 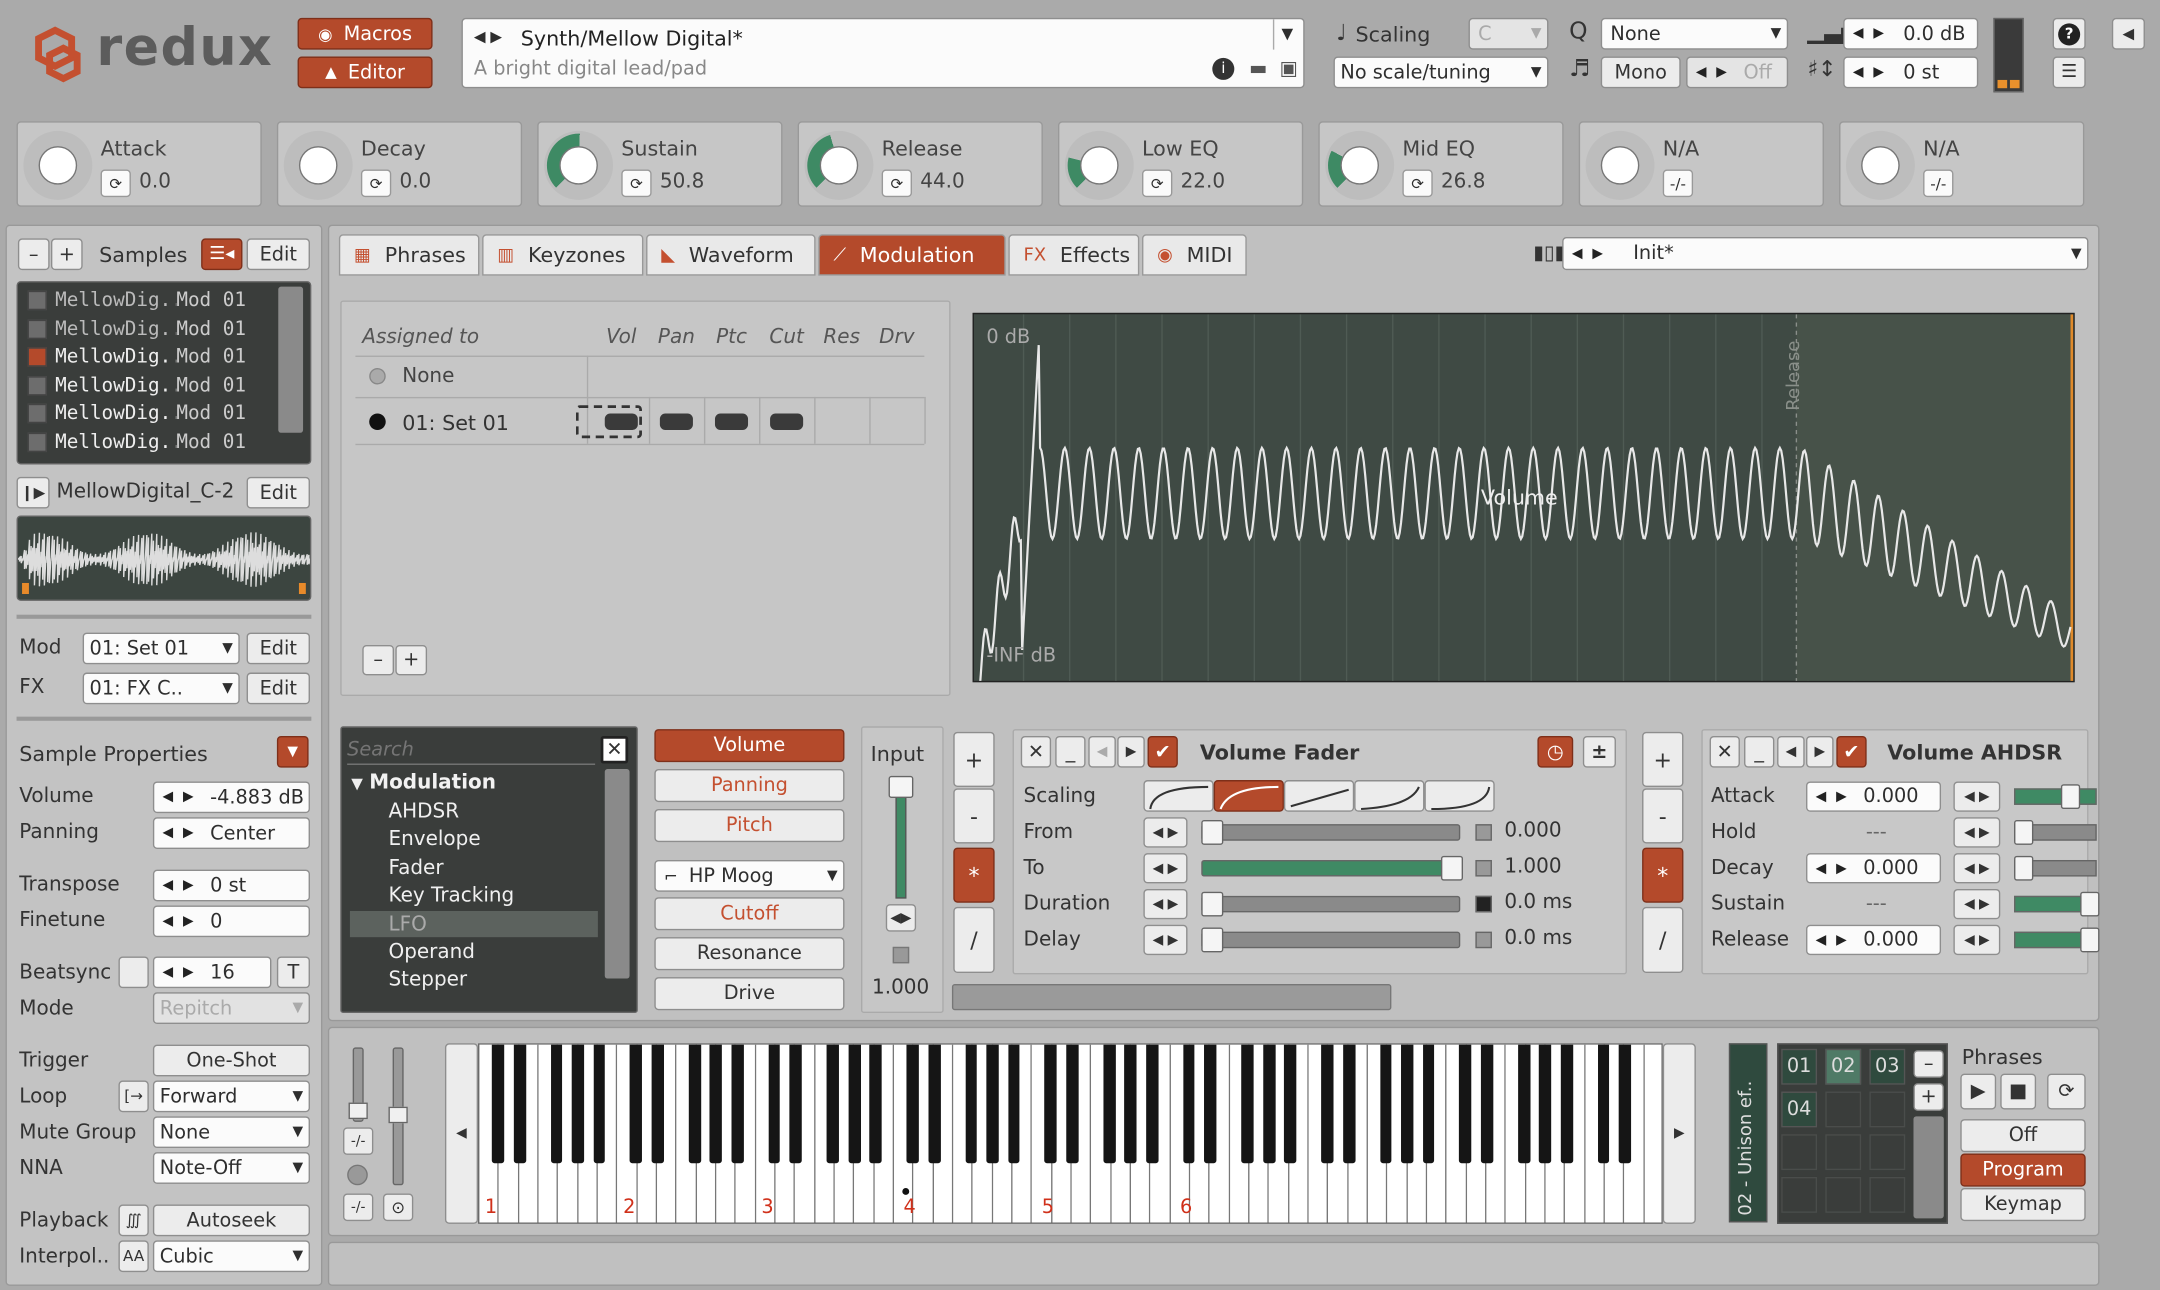 I want to click on tab-waveform: ◣ Waveform, so click(x=731, y=255).